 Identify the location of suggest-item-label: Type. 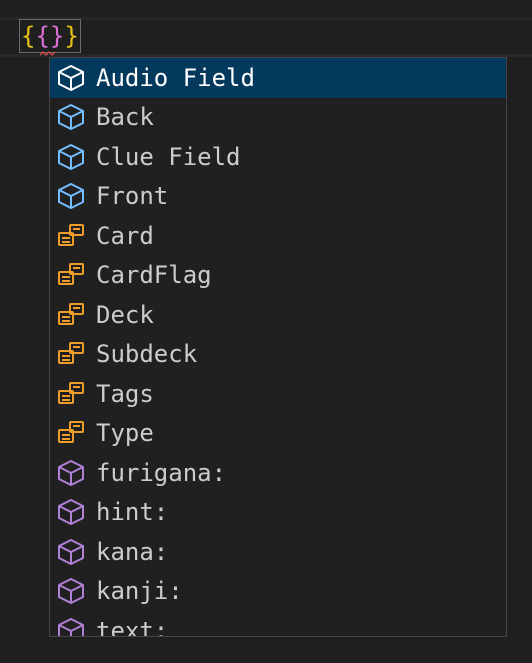
(125, 433).